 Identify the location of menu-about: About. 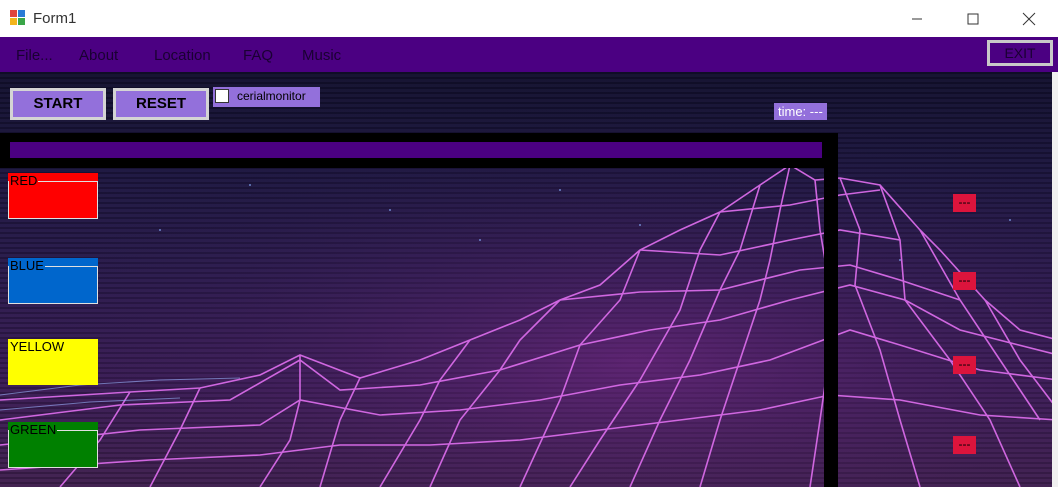
(98, 55).